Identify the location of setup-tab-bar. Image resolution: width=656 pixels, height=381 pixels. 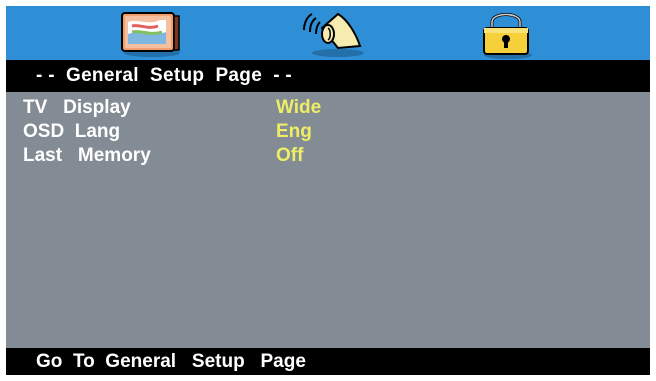
(328, 33).